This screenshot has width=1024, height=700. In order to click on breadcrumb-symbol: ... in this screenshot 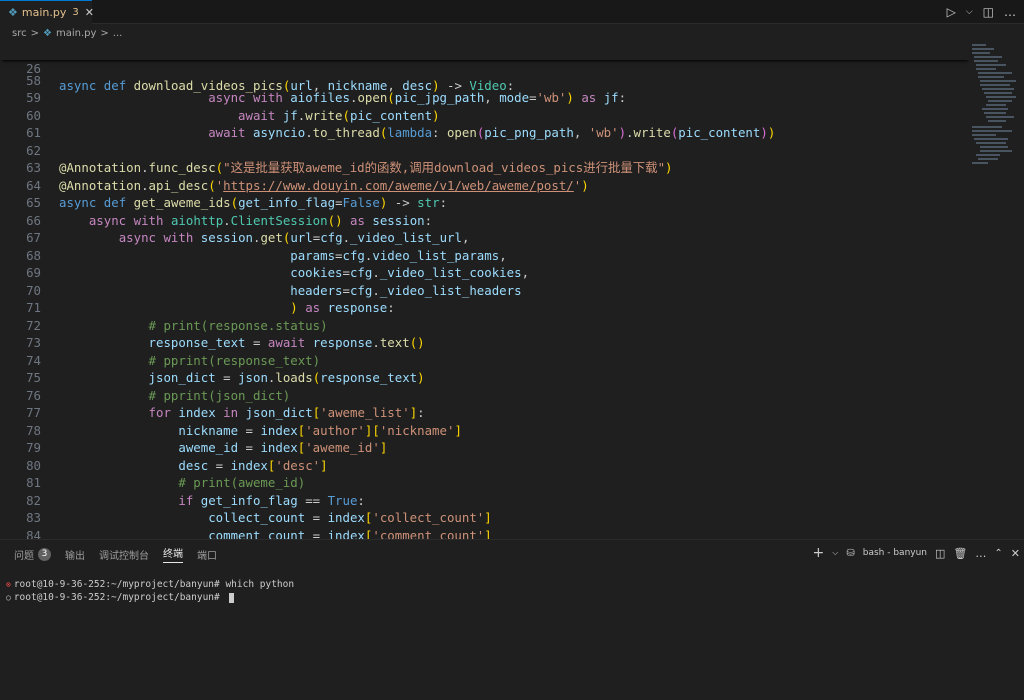, I will do `click(118, 33)`.